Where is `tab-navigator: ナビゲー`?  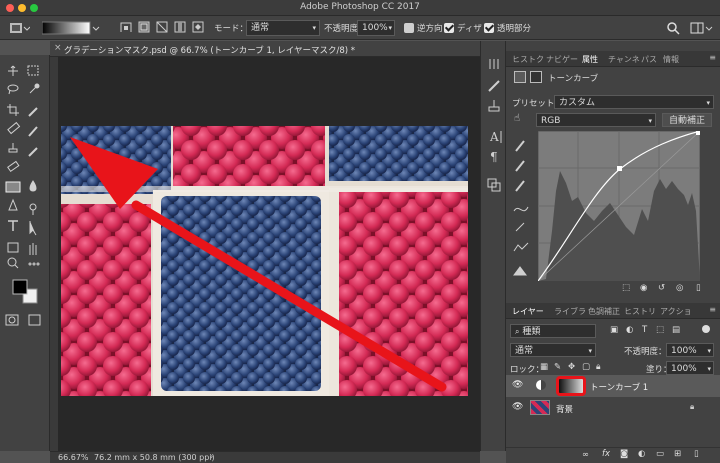
tab-navigator: ナビゲー is located at coordinates (562, 59).